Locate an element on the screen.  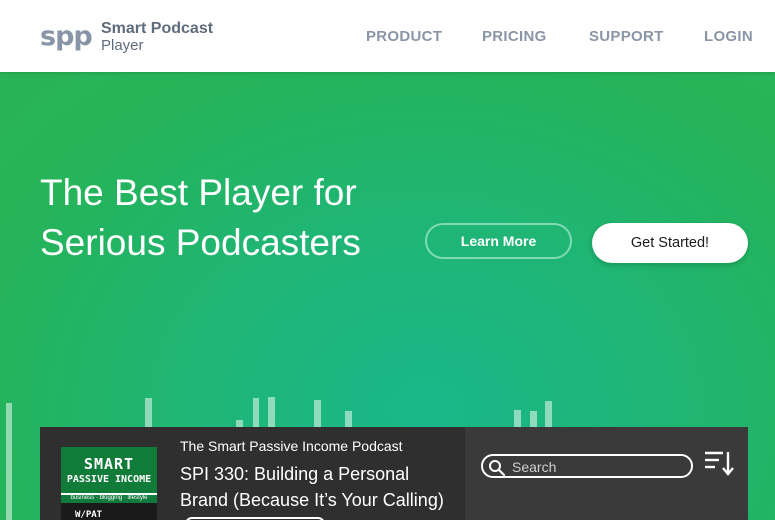
logo-name-line1: Smart Podcast is located at coordinates (157, 28).